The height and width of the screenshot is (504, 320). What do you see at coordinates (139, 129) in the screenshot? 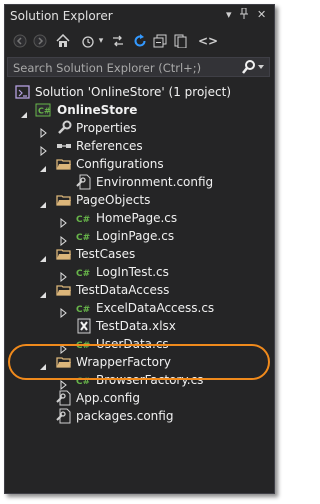
I see `tree-item-properties: Properties` at bounding box center [139, 129].